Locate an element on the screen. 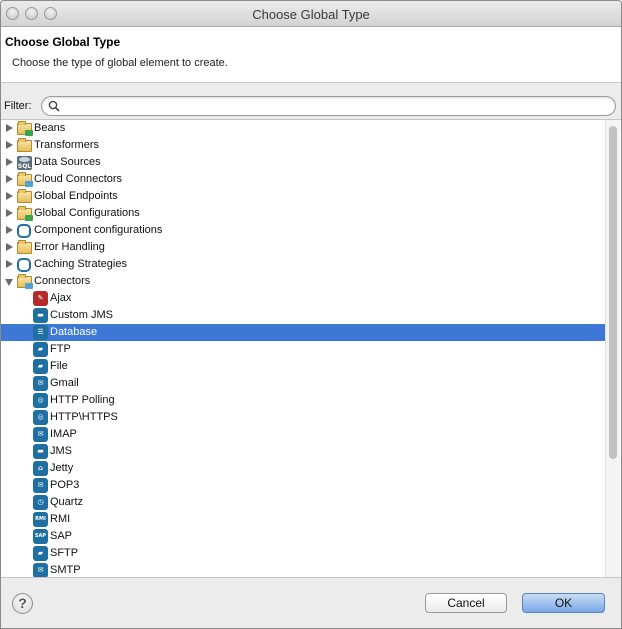 This screenshot has height=629, width=622. sap-icon: SAP is located at coordinates (40, 536).